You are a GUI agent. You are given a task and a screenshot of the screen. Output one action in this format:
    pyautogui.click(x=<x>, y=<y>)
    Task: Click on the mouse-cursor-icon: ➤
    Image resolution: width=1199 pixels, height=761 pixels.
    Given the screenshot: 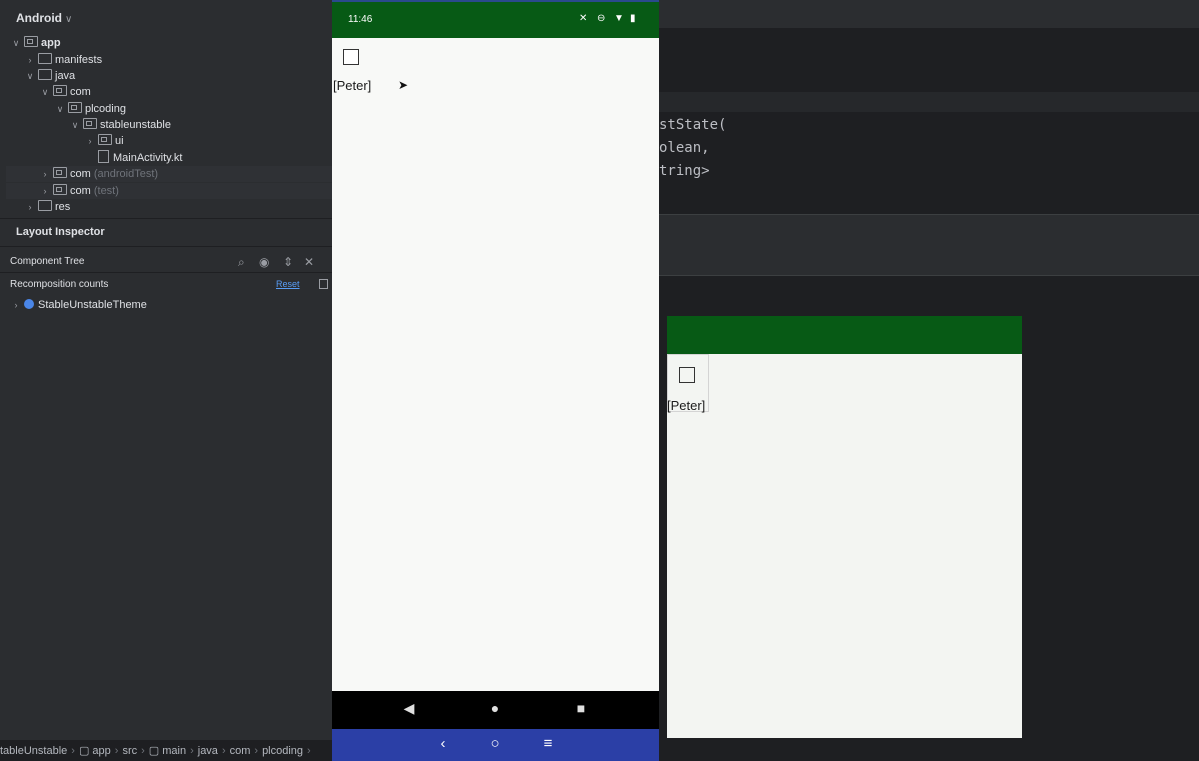 What is the action you would take?
    pyautogui.click(x=403, y=85)
    